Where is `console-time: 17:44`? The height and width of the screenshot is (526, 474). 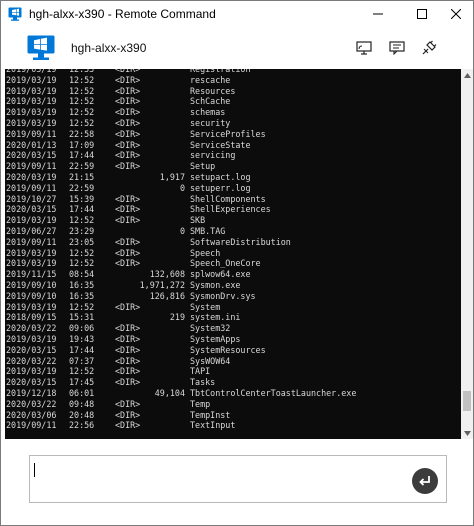
console-time: 17:44 is located at coordinates (82, 155).